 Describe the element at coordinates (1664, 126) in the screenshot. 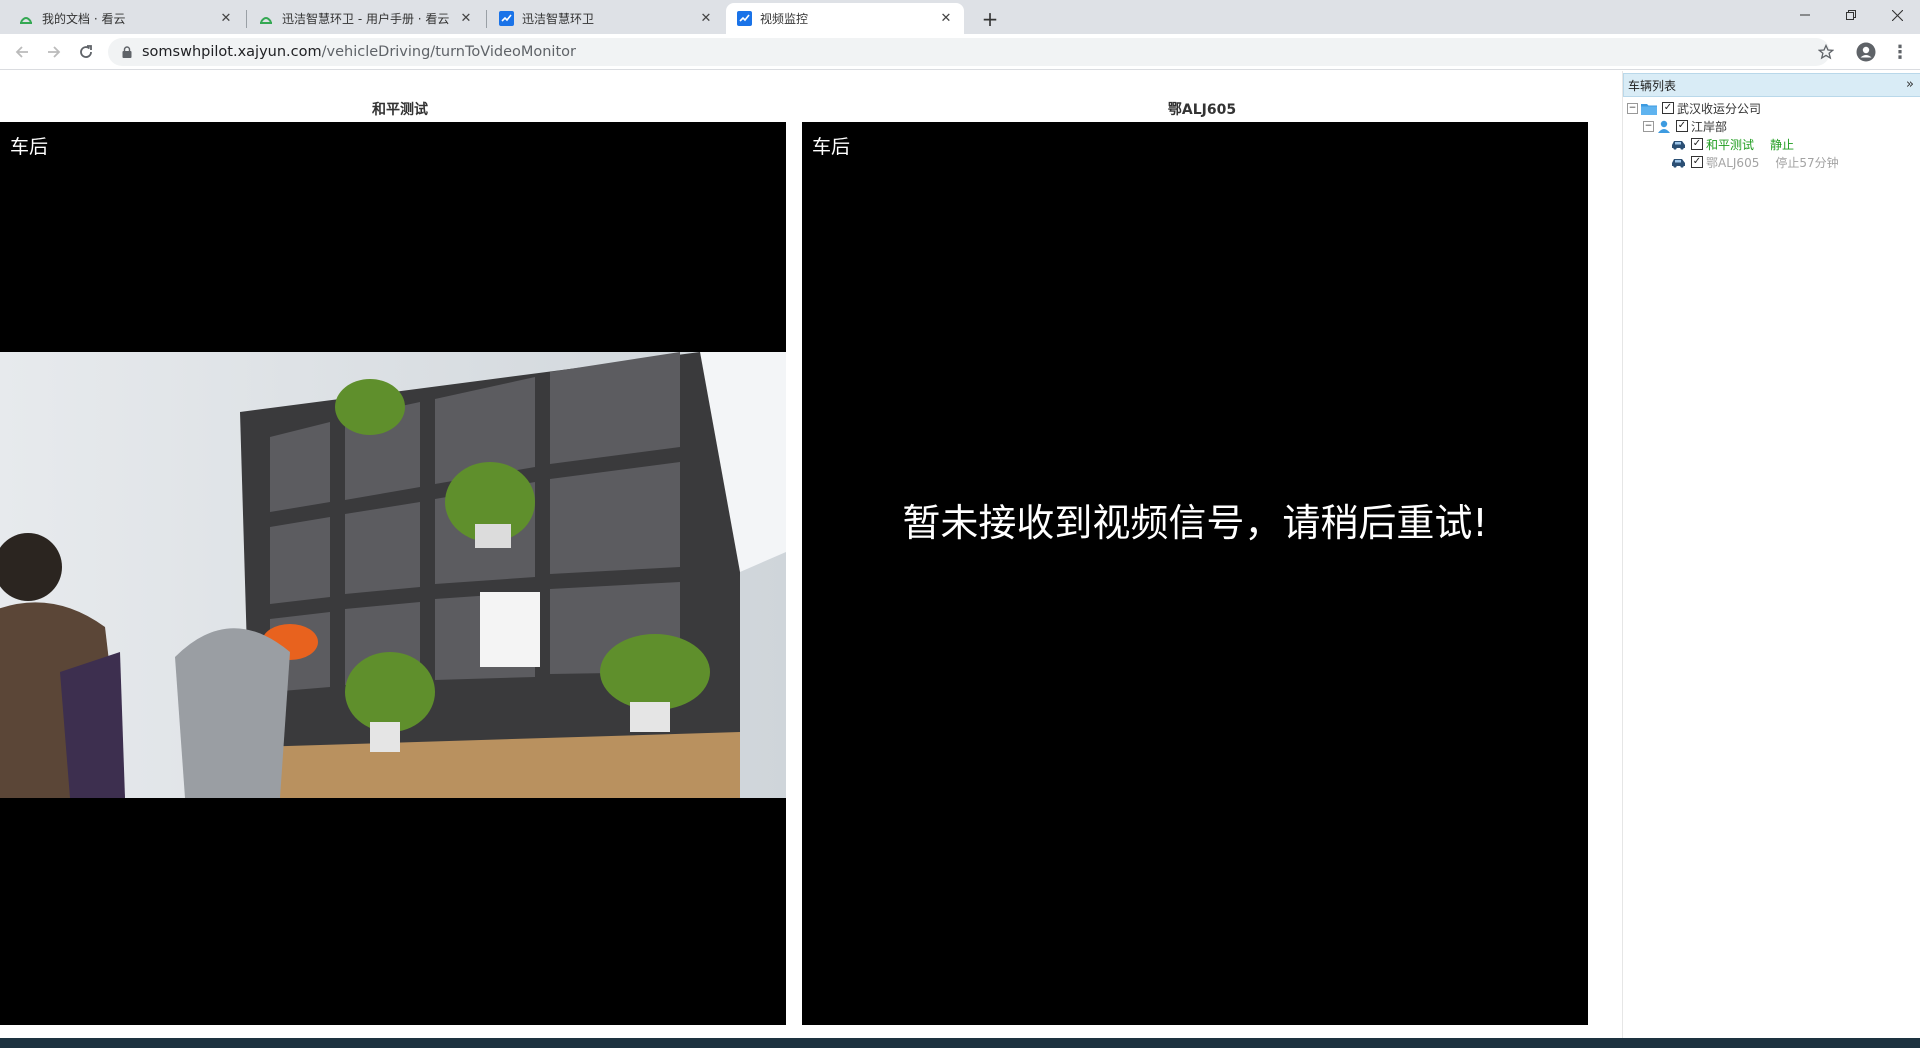

I see `department-person-icon` at that location.